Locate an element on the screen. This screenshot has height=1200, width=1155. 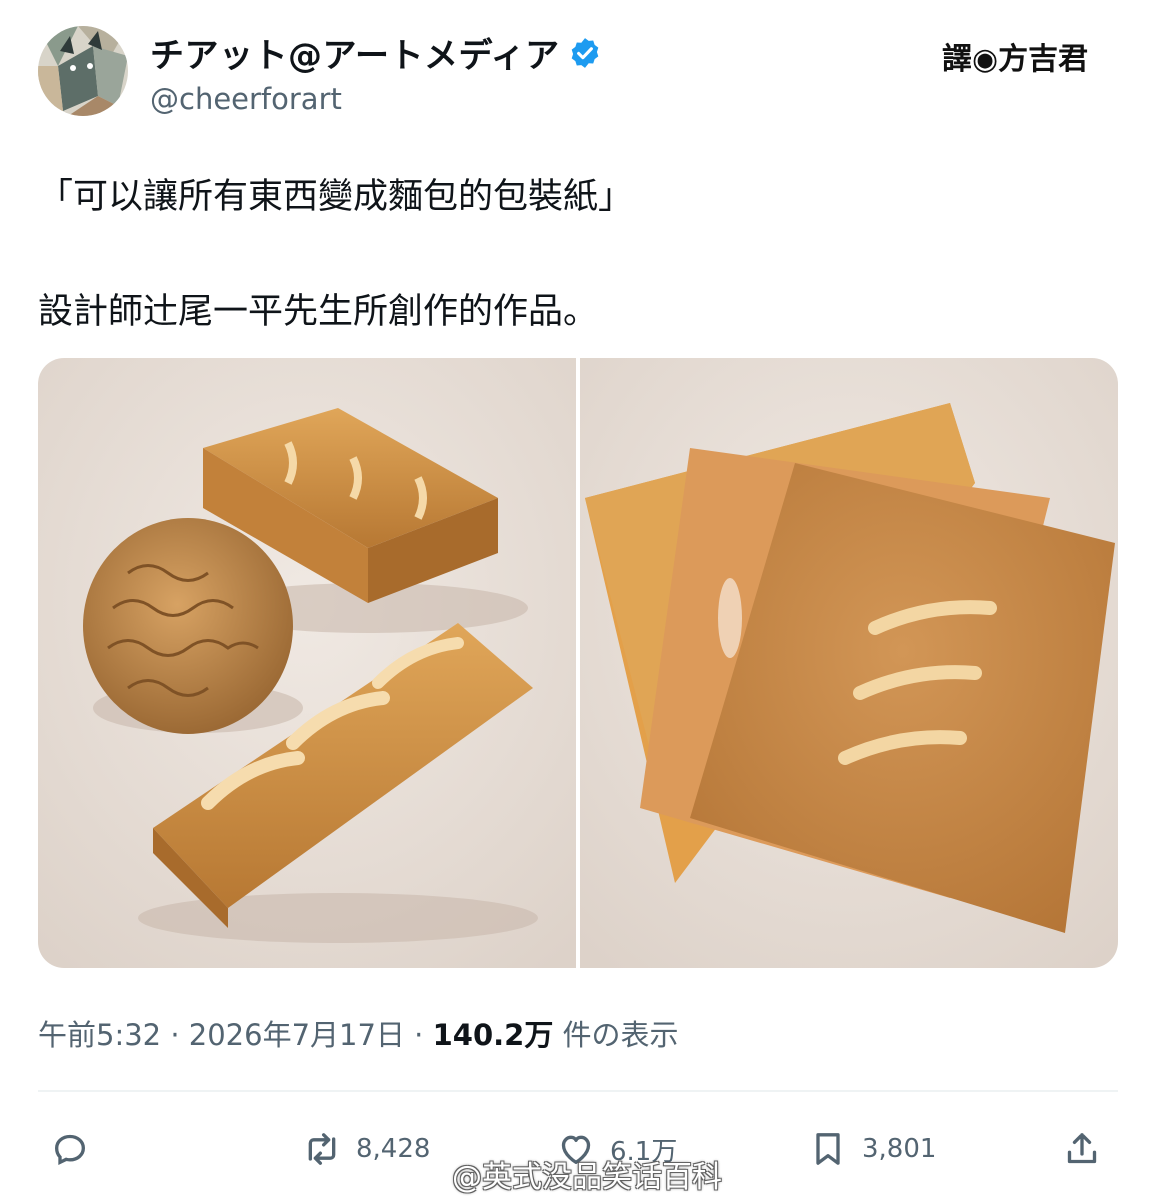
view-count-label: 件の表示 is located at coordinates (616, 1035).